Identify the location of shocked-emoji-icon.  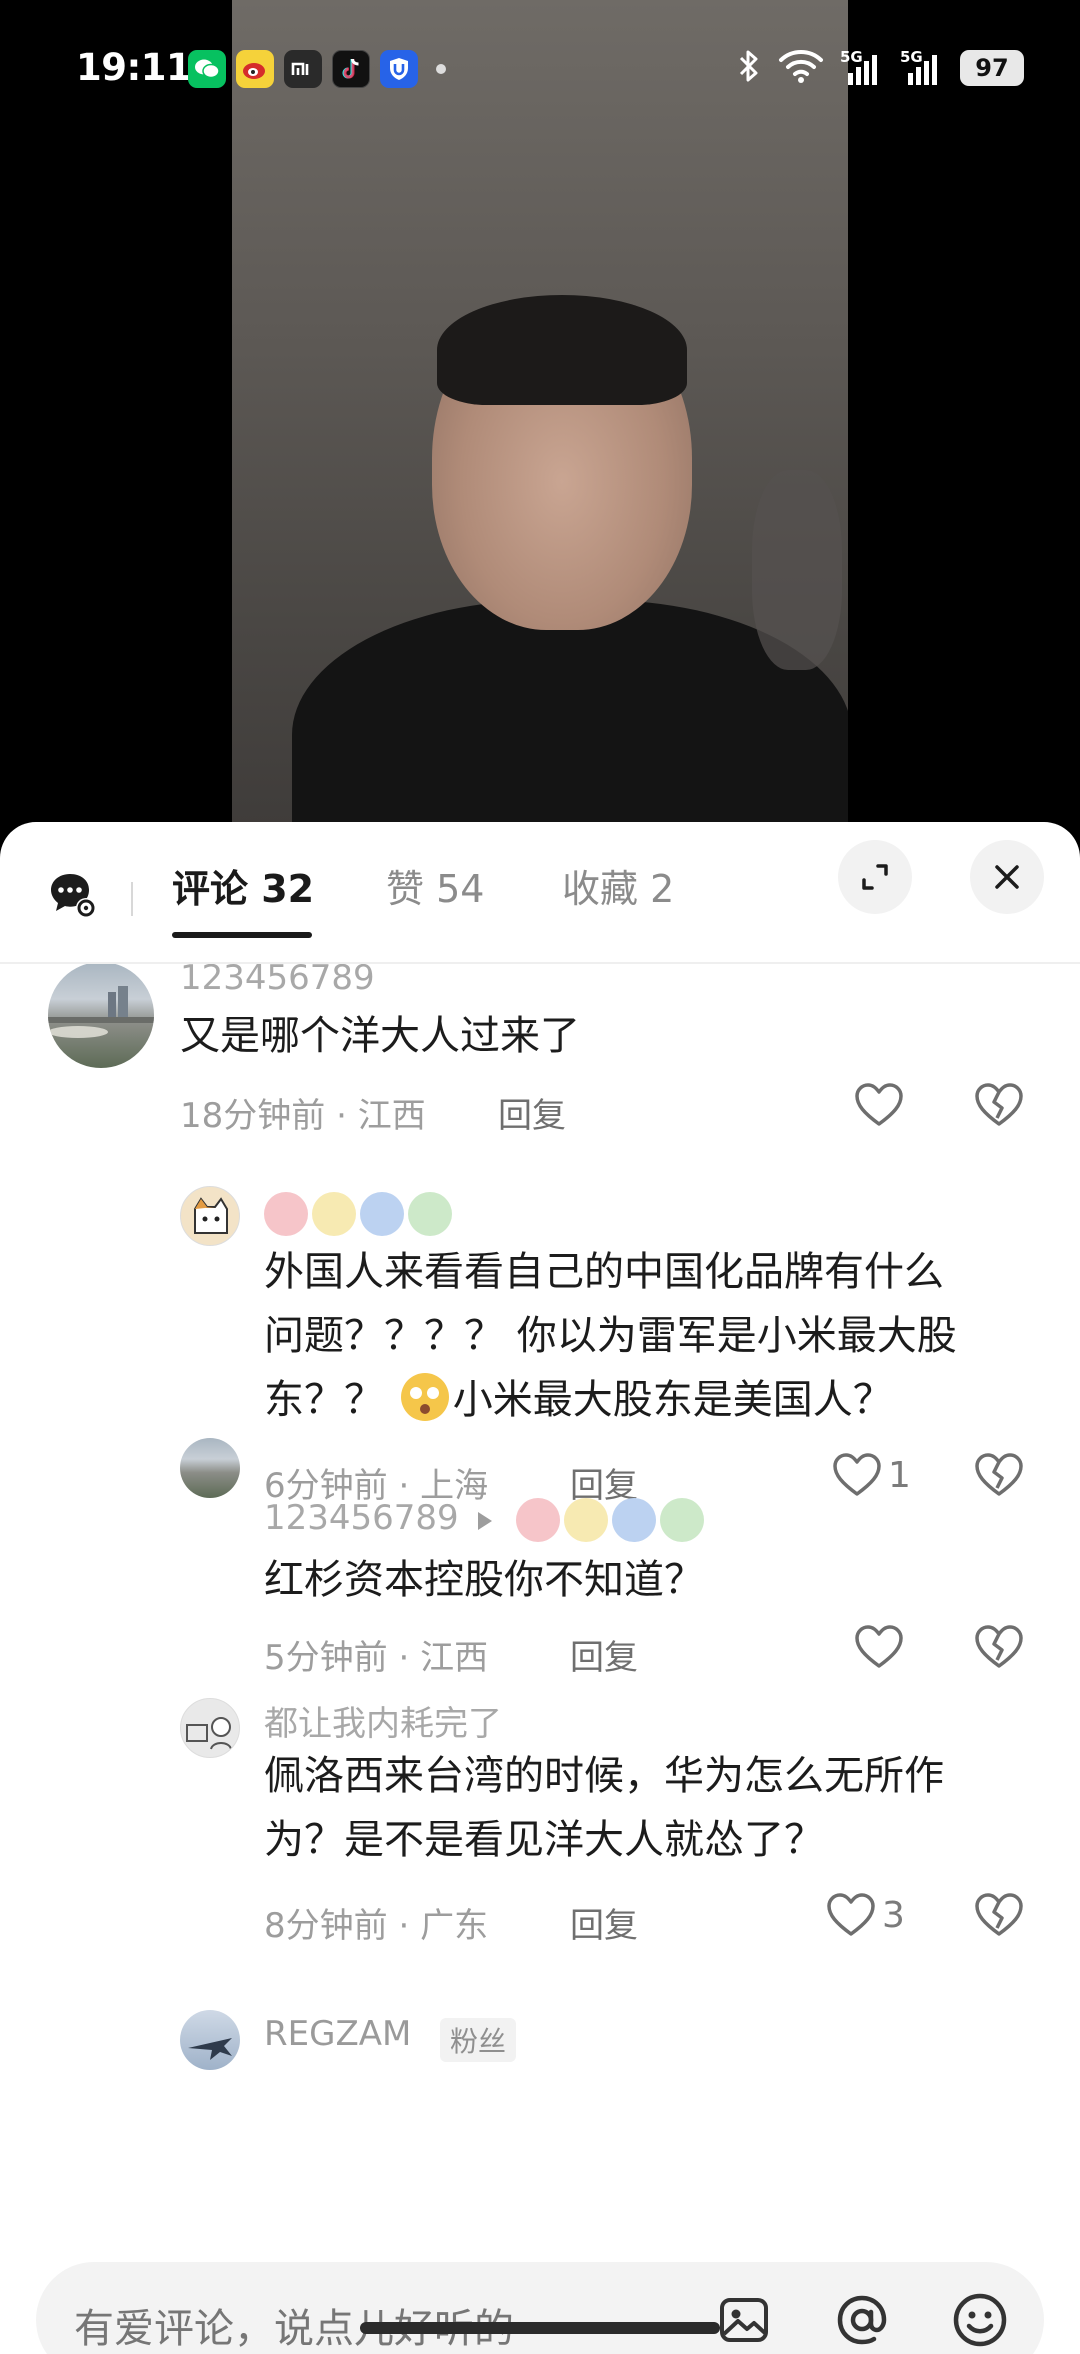
(424, 1397).